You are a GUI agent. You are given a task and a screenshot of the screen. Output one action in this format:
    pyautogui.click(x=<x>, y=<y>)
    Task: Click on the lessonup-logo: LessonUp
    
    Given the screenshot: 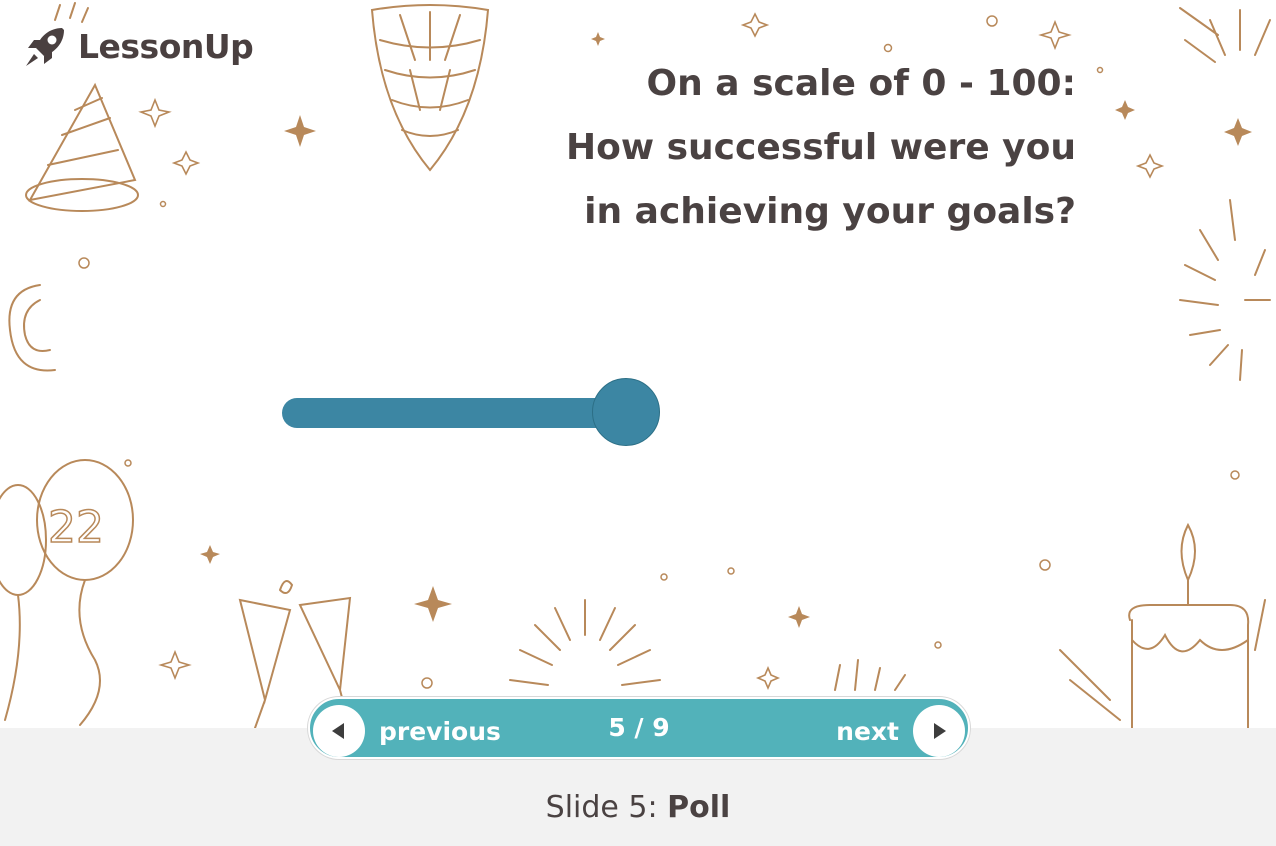 What is the action you would take?
    pyautogui.click(x=138, y=46)
    